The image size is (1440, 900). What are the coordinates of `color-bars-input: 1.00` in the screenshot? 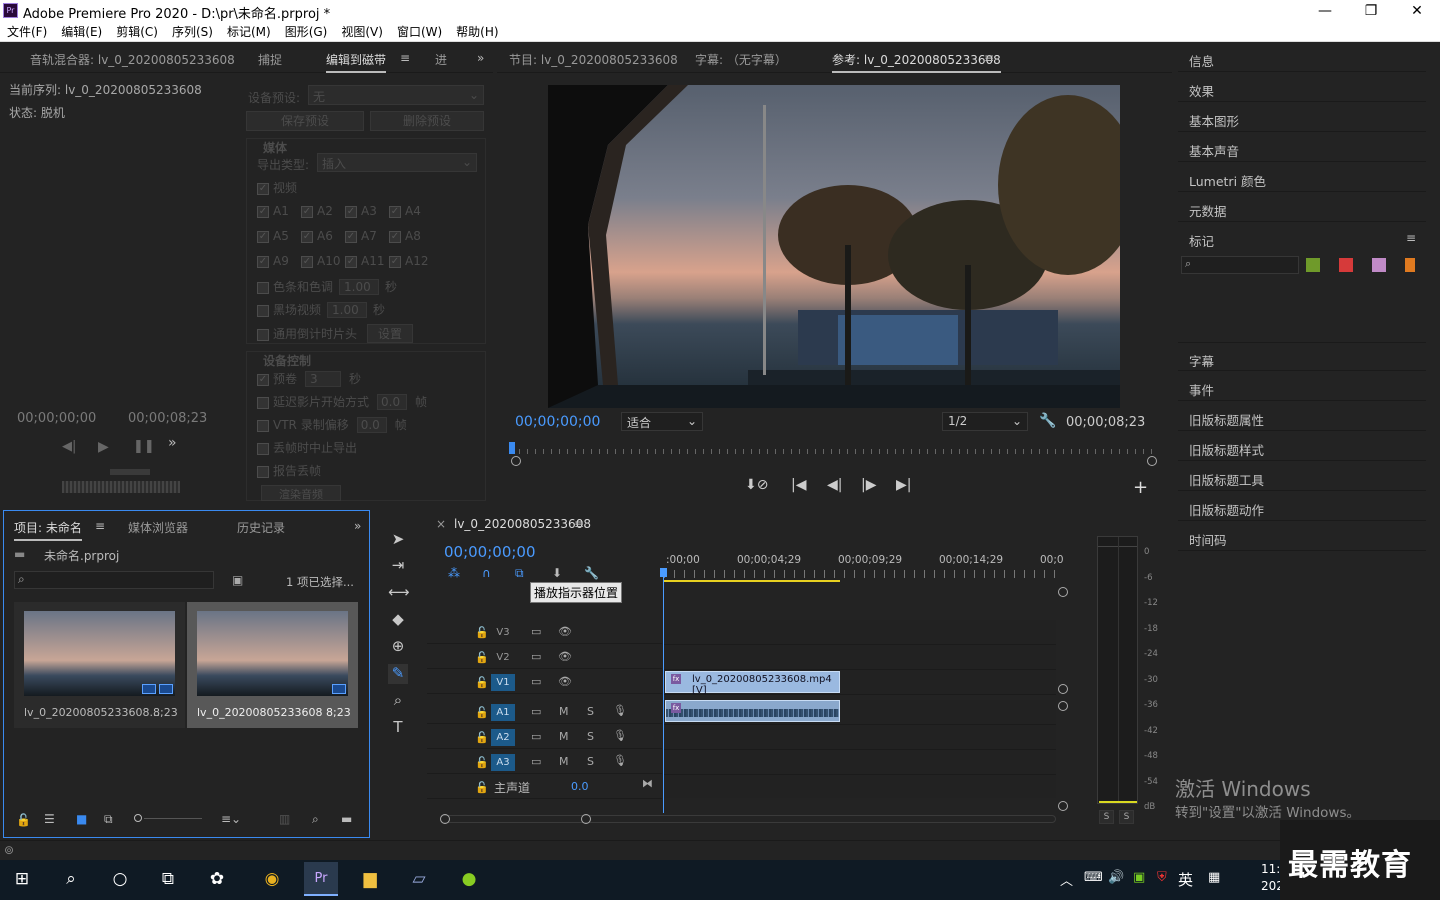 It's located at (359, 287).